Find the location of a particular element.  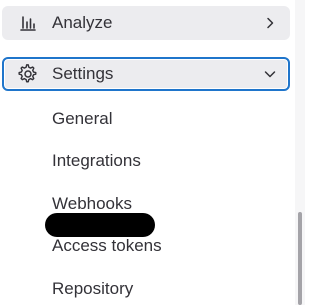

chevron-down-icon is located at coordinates (270, 74).